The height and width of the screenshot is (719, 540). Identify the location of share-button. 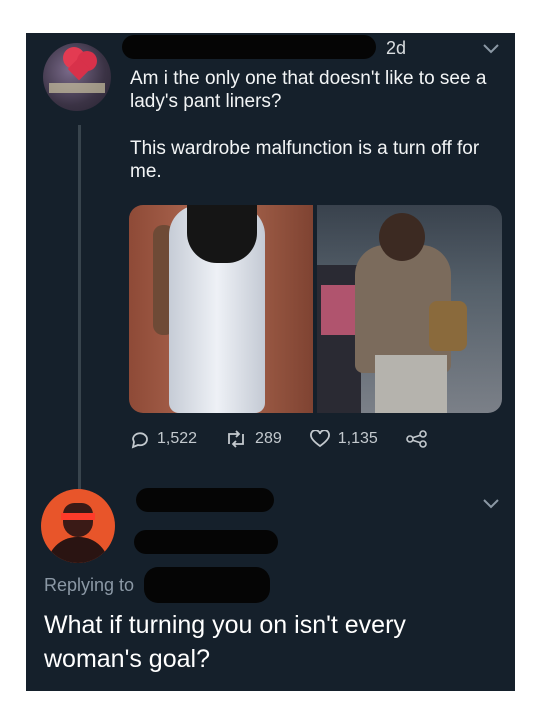
(416, 439).